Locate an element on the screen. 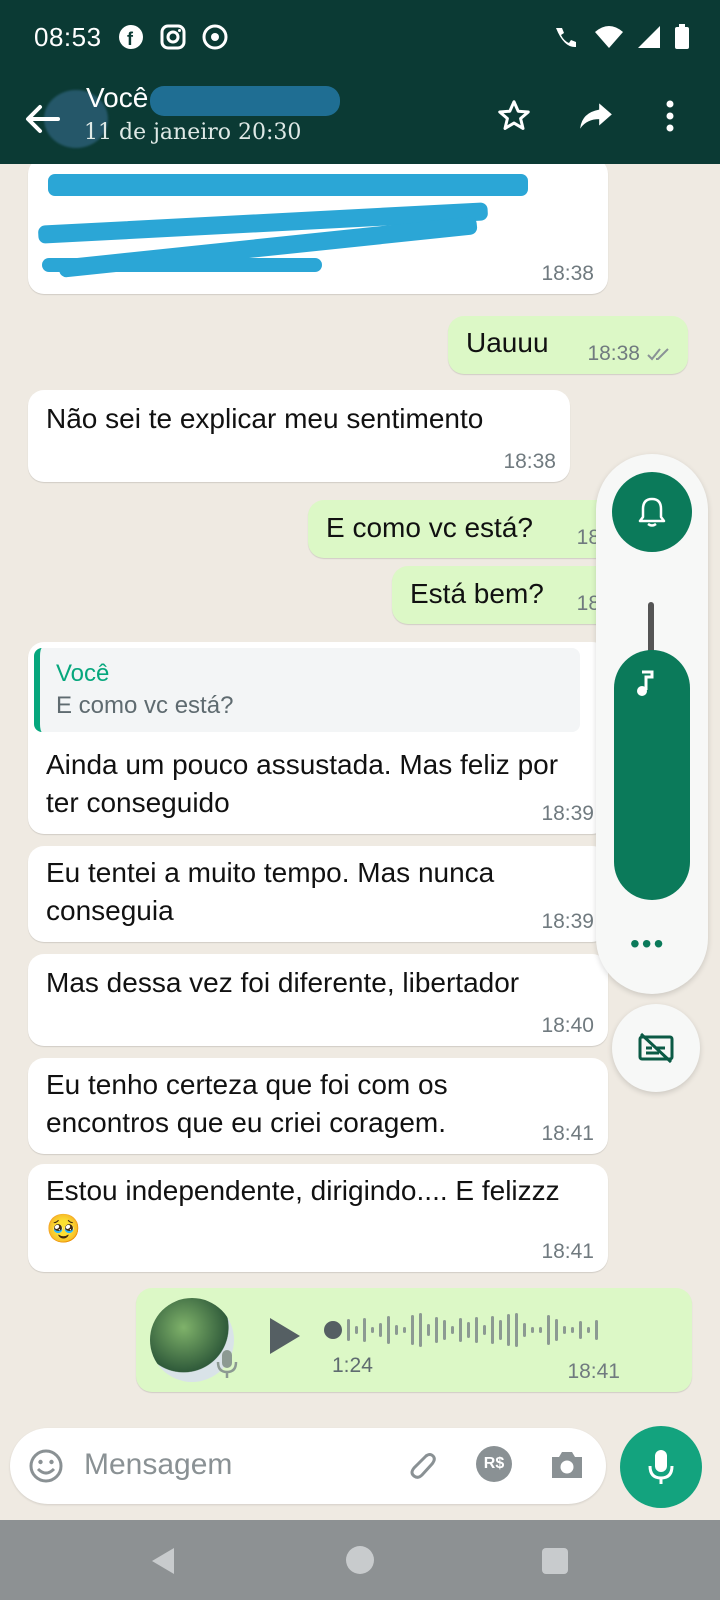 Image resolution: width=720 pixels, height=1600 pixels. bell-icon is located at coordinates (652, 512).